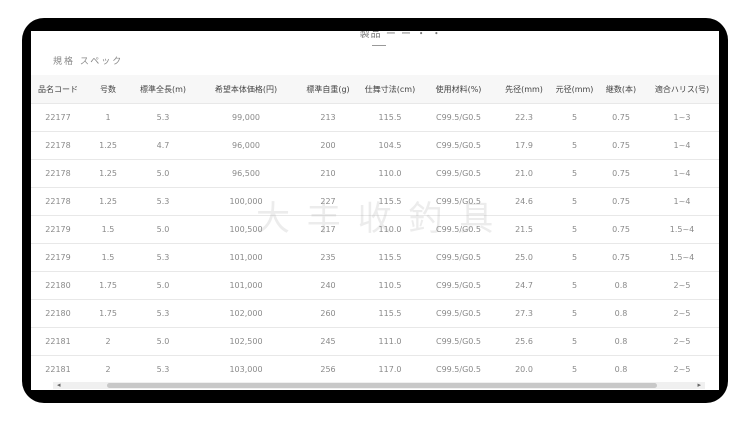 The image size is (750, 423). What do you see at coordinates (524, 313) in the screenshot?
I see `table-cell: 27.3` at bounding box center [524, 313].